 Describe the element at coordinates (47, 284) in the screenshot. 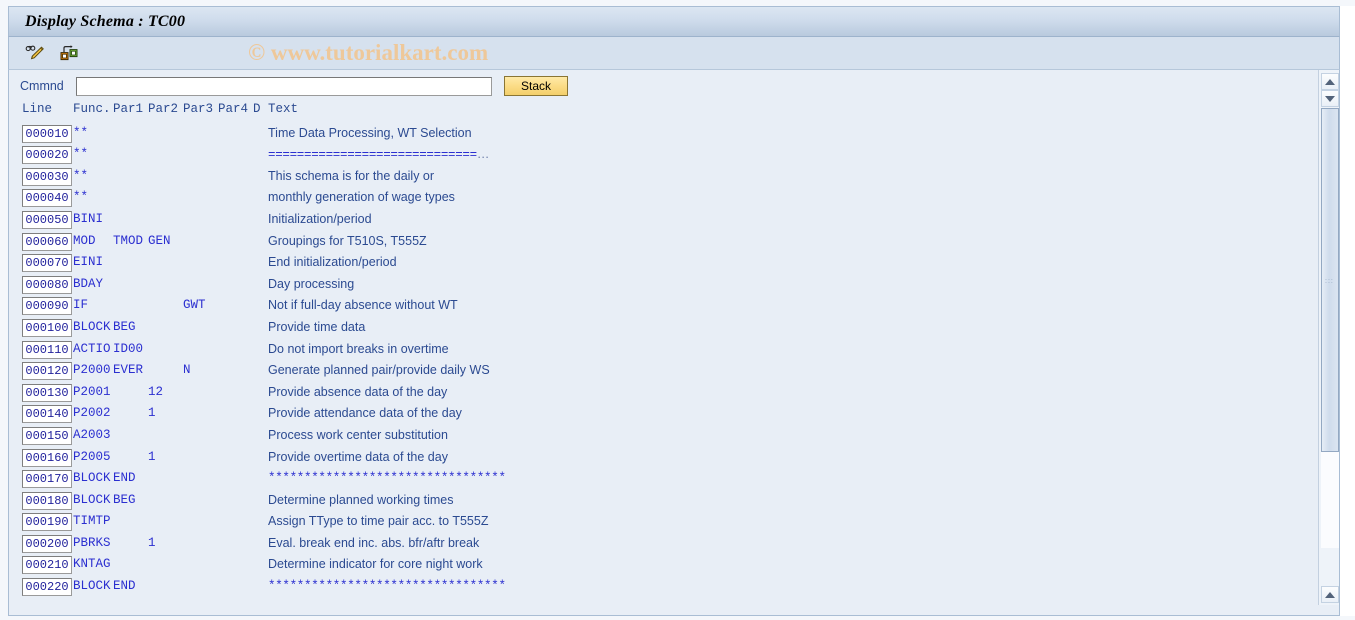

I see `cell-line: 000080` at that location.